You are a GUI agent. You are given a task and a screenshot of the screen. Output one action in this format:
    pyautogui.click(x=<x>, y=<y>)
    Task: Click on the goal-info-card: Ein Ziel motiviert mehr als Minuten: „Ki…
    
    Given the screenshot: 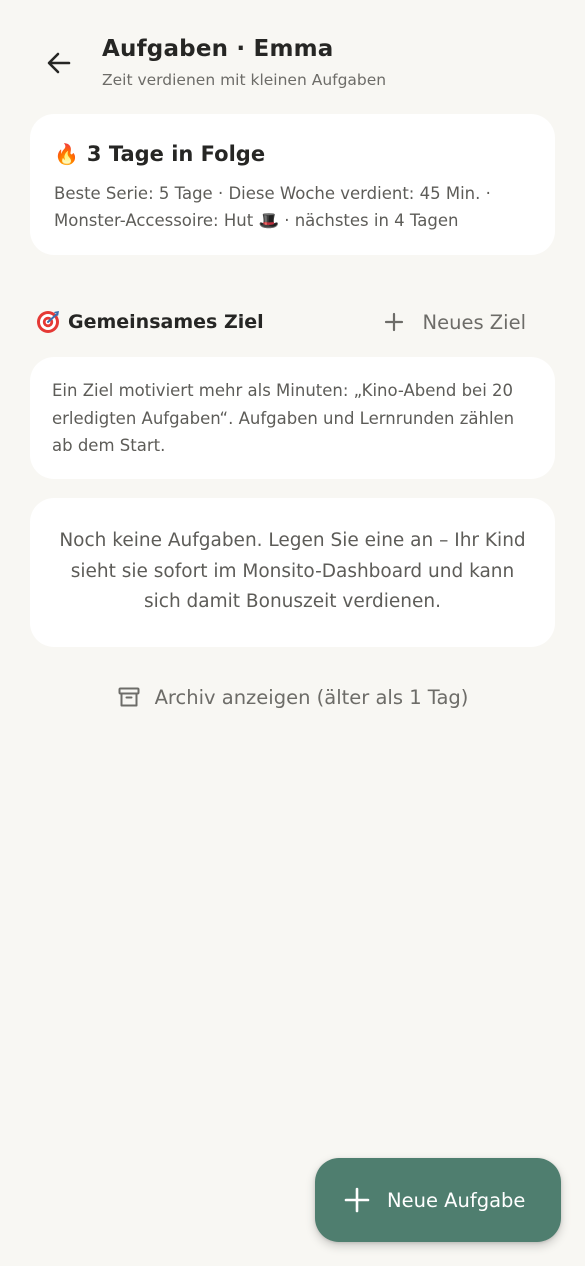 What is the action you would take?
    pyautogui.click(x=292, y=418)
    